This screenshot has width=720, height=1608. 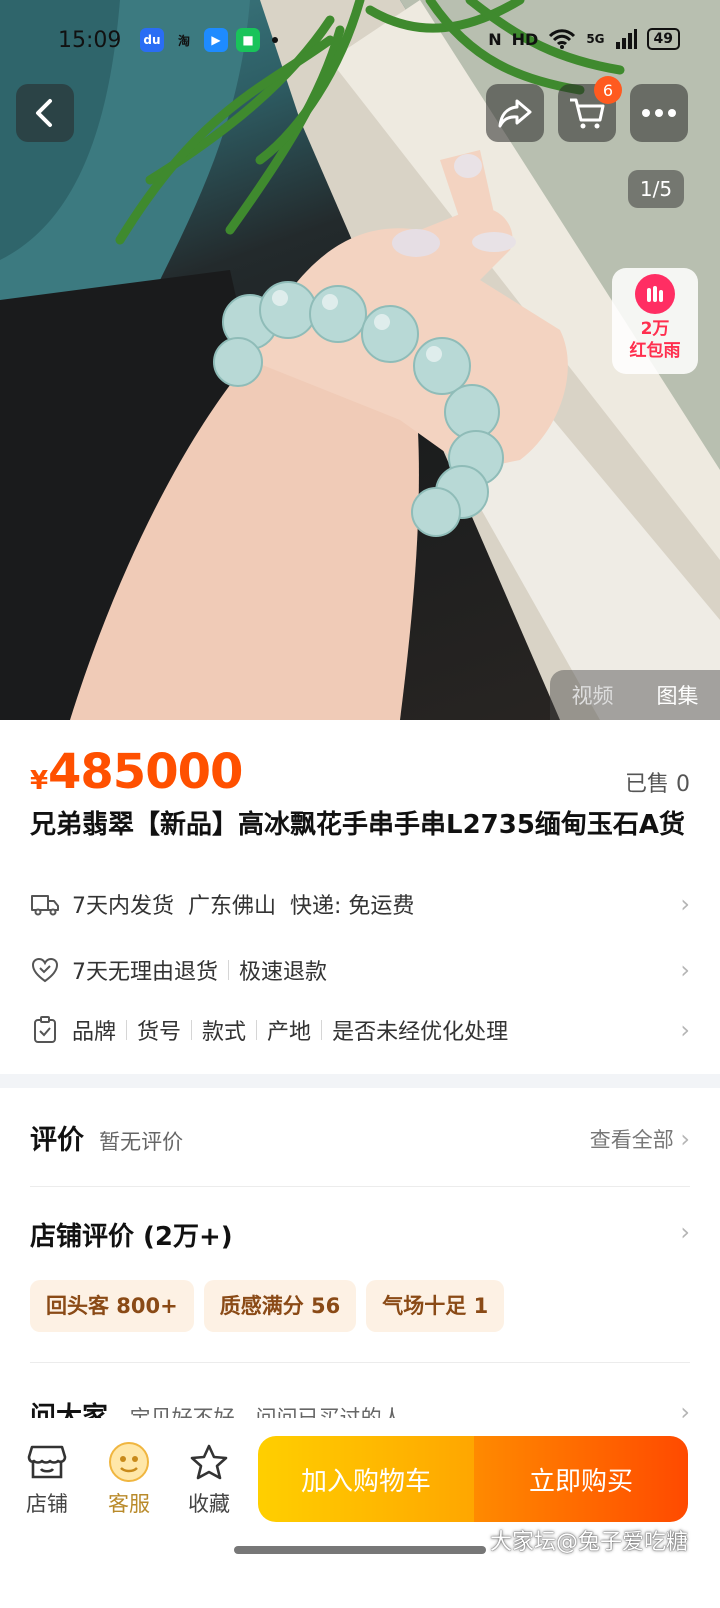 I want to click on more-dots-icon, so click(x=659, y=113).